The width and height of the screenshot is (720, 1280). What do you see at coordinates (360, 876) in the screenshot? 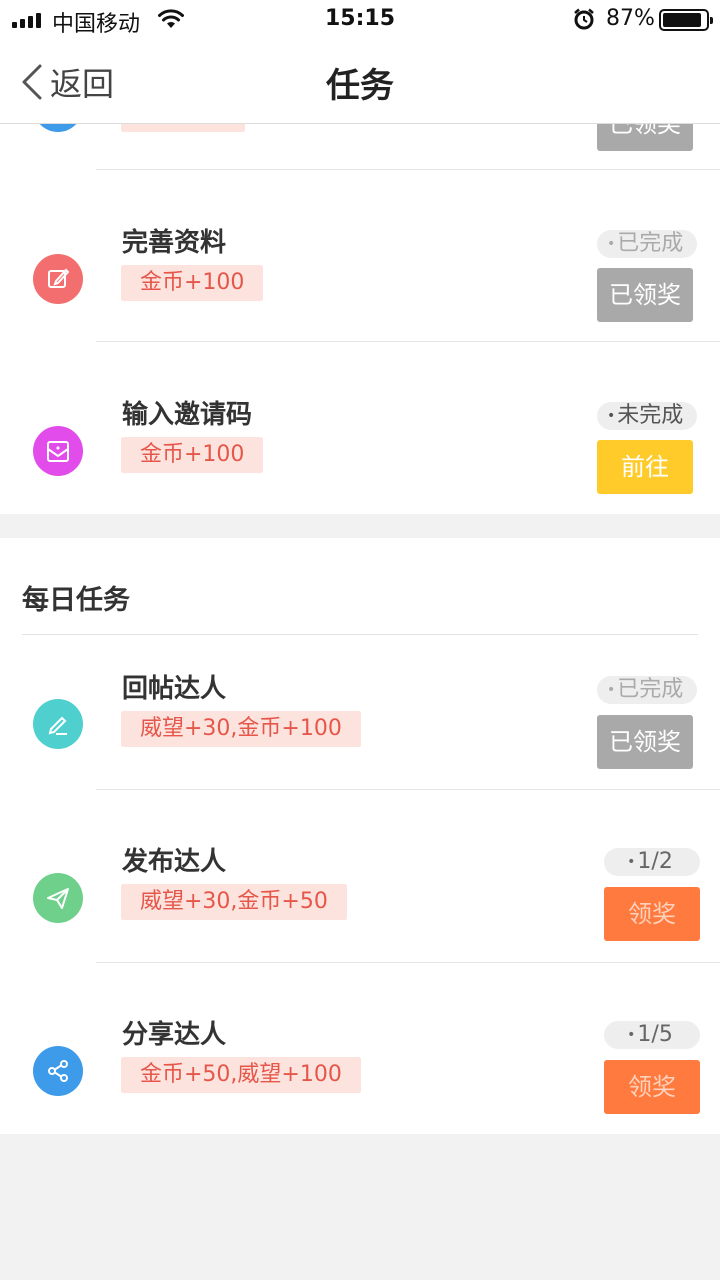
I see `task-row-post-master: 发布达人 威望+30,金币+50 •1/2 领奖` at bounding box center [360, 876].